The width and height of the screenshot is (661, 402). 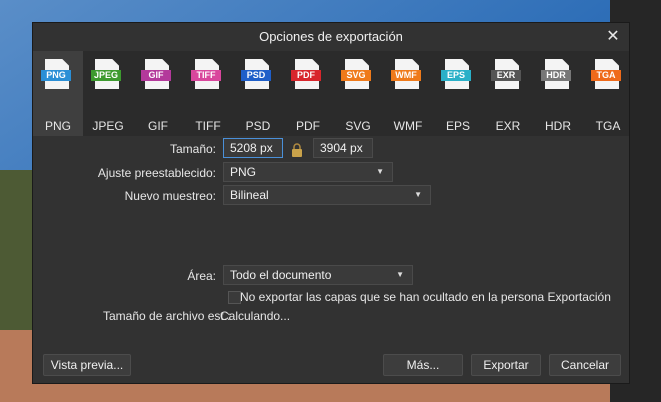 What do you see at coordinates (253, 148) in the screenshot?
I see `width-input: 5208 px` at bounding box center [253, 148].